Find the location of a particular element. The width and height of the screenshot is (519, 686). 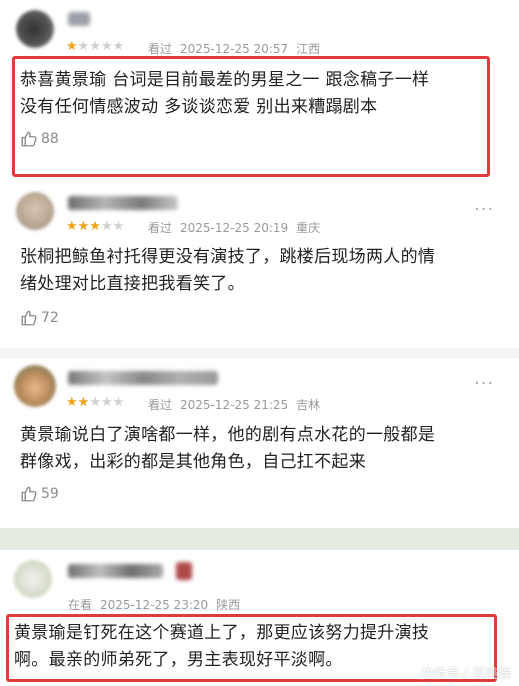

like-count: 72 is located at coordinates (50, 318).